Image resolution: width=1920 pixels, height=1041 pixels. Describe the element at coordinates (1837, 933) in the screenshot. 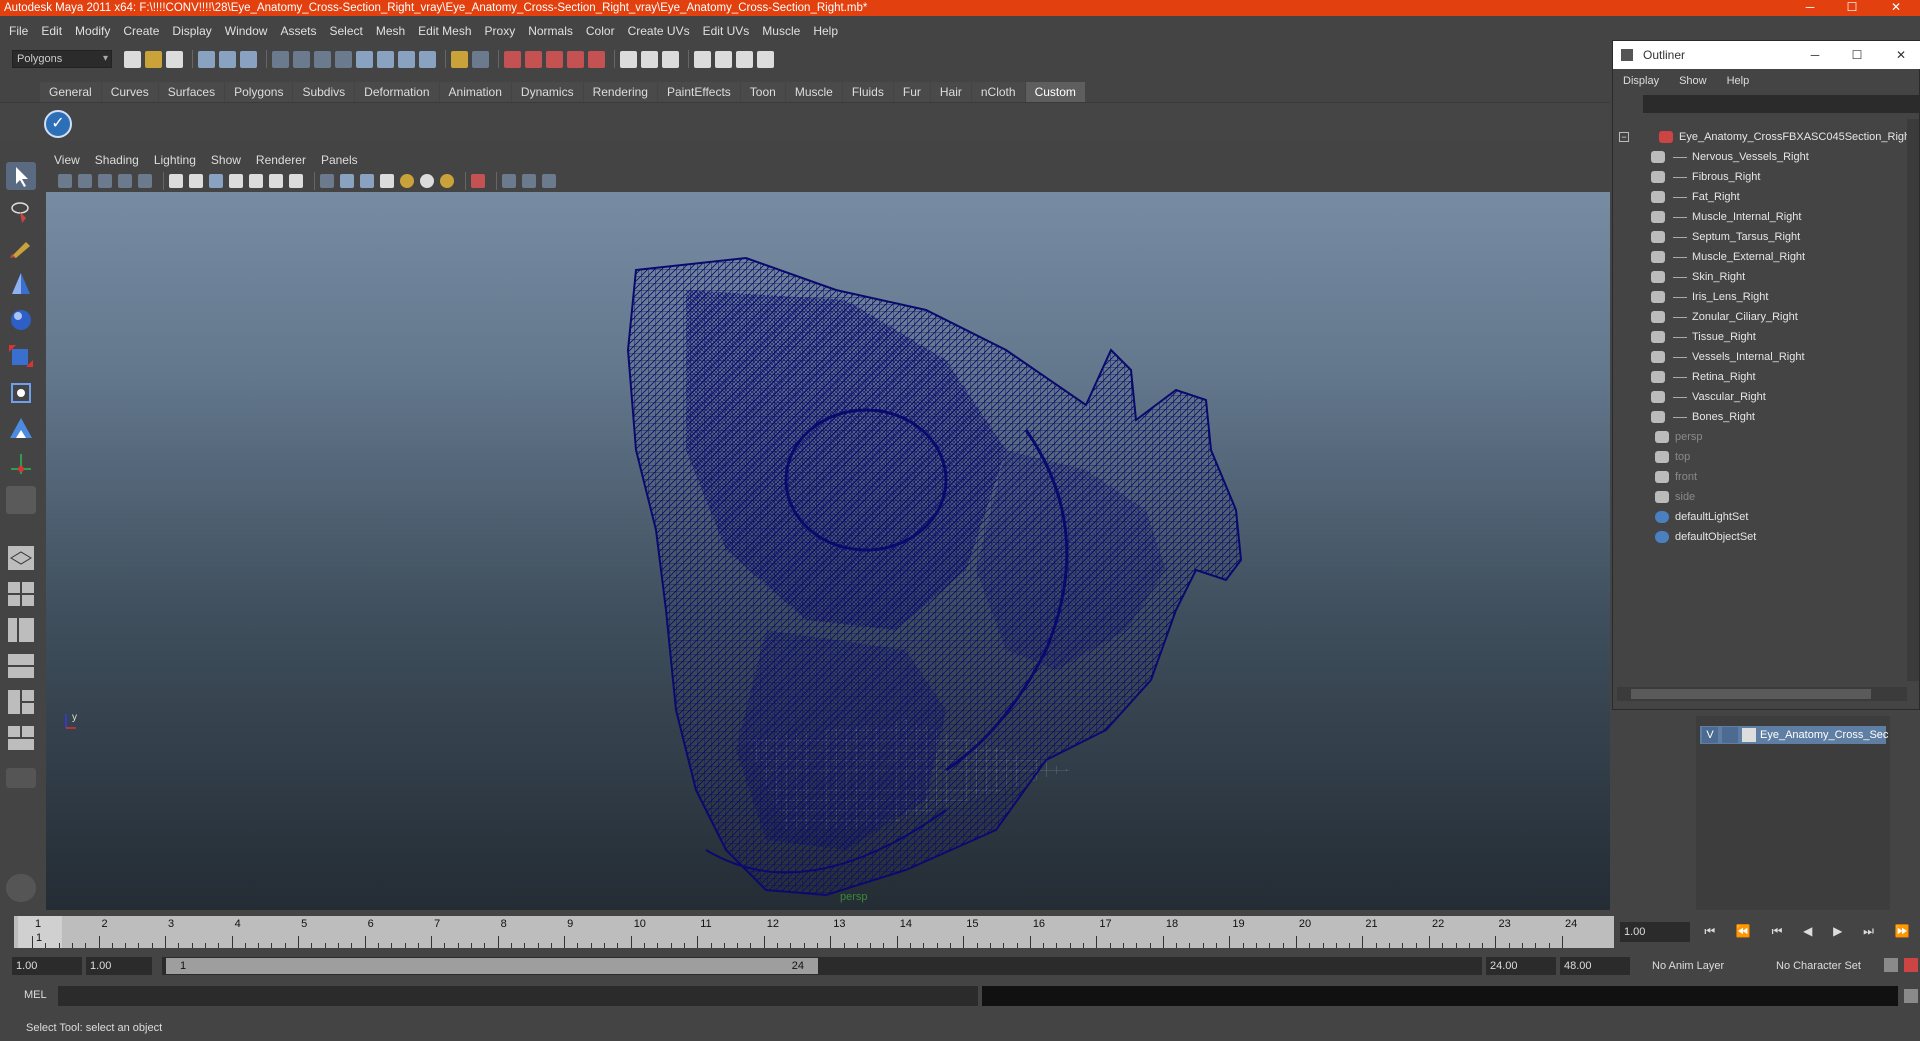

I see `play-forwards-icon: ▶` at that location.